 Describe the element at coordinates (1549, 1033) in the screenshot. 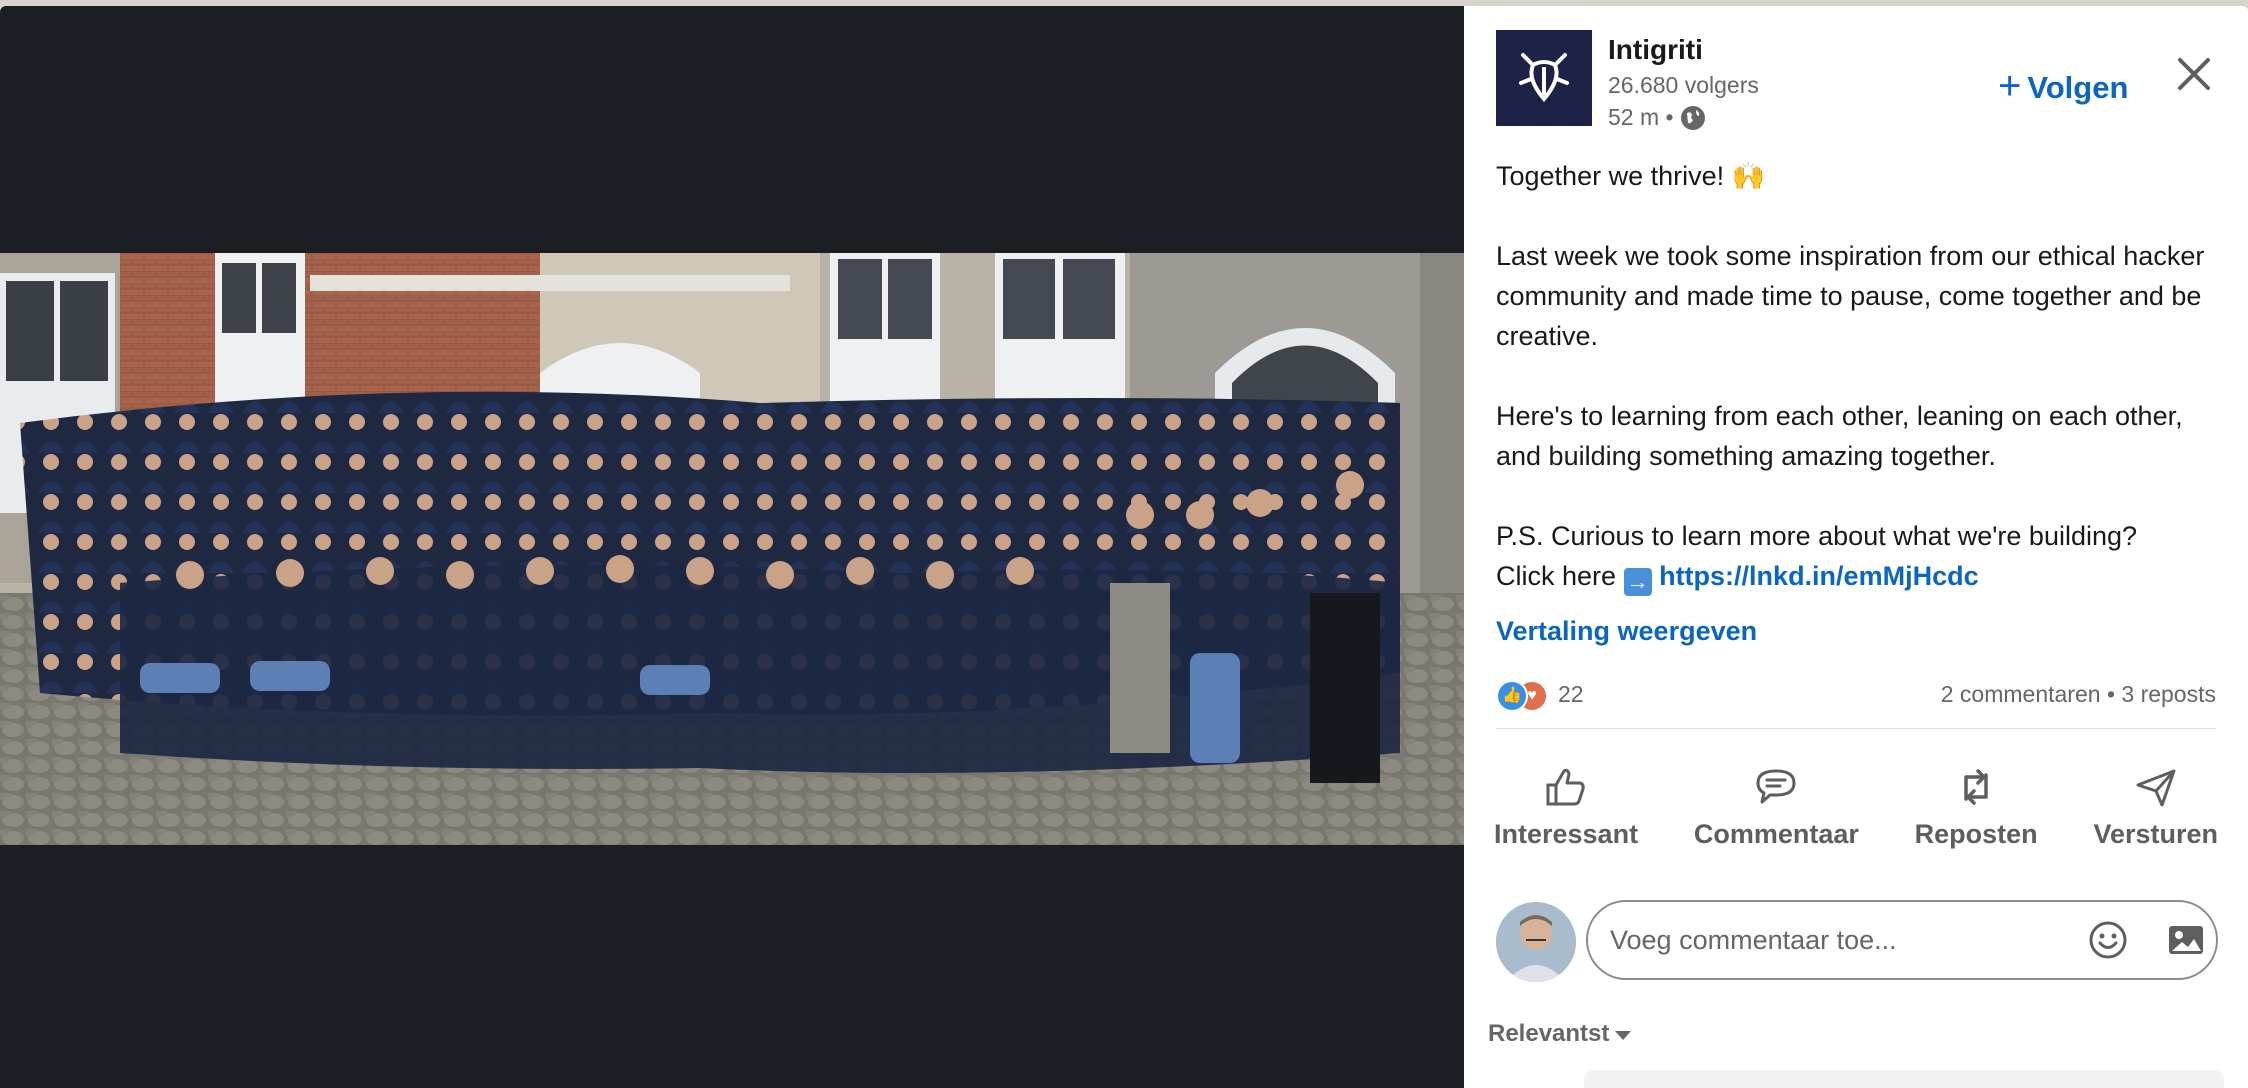

I see `sort-label: Relevantst` at that location.